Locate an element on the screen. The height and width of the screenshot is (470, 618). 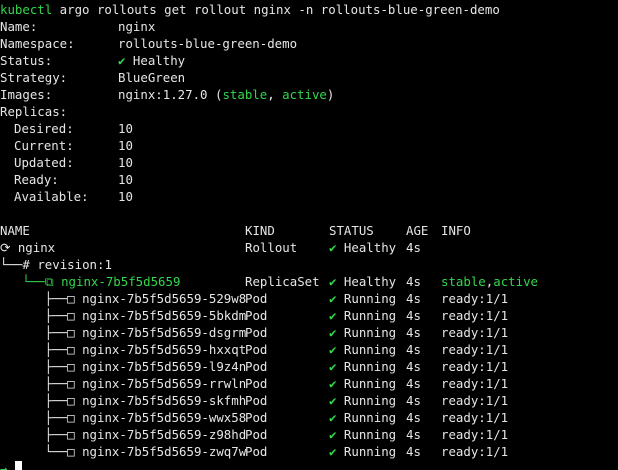
summary-ready-row: Ready: 10 is located at coordinates (309, 179).